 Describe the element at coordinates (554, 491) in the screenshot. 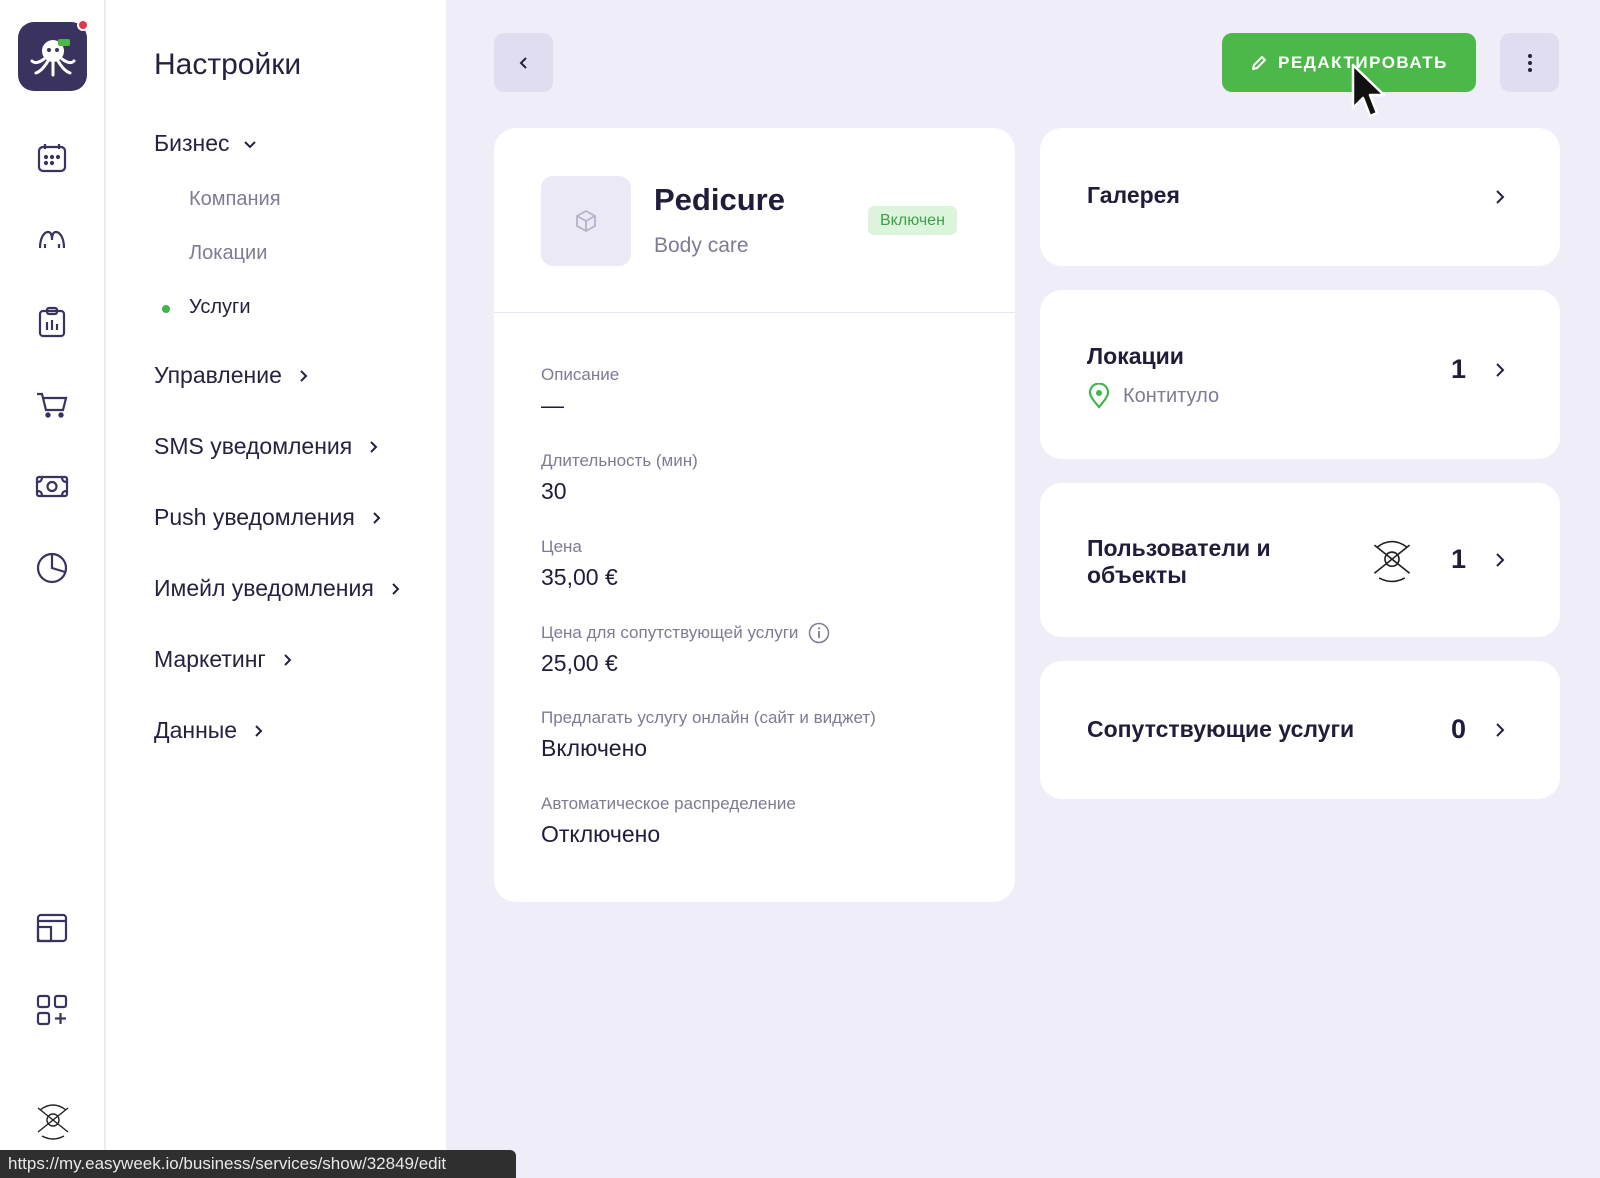

I see `duration-value: 30` at that location.